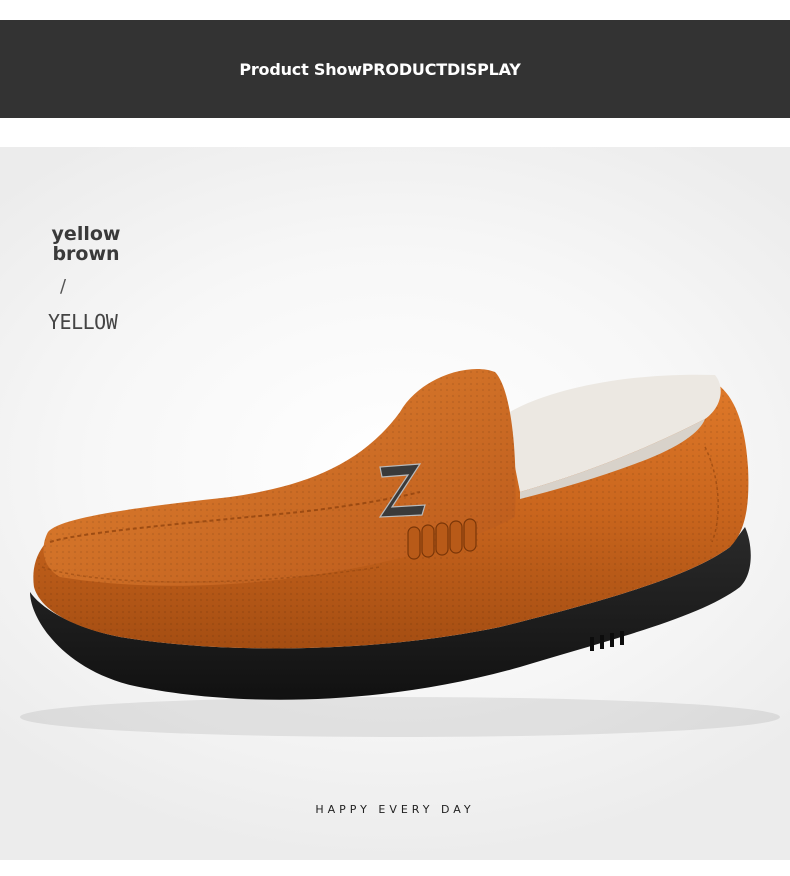 This screenshot has width=790, height=876. Describe the element at coordinates (83, 322) in the screenshot. I see `color-english-label: YELLOW` at that location.